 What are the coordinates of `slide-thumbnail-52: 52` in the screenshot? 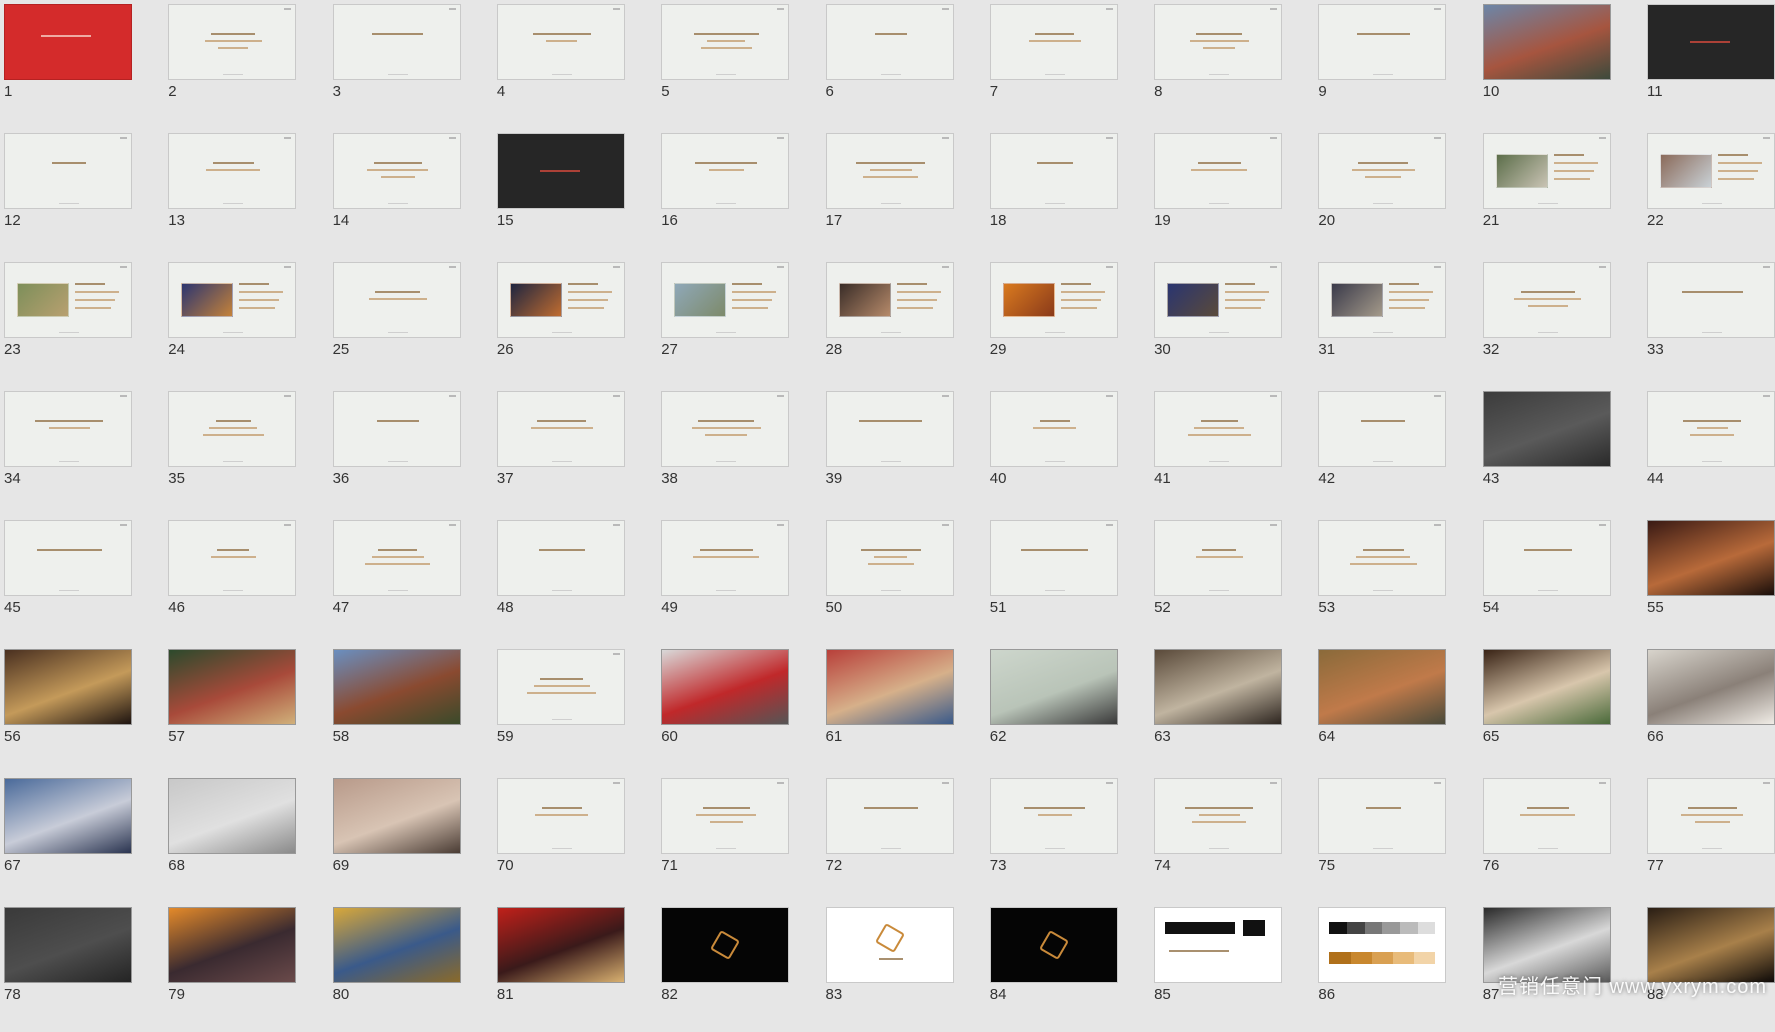 It's located at (1232, 580).